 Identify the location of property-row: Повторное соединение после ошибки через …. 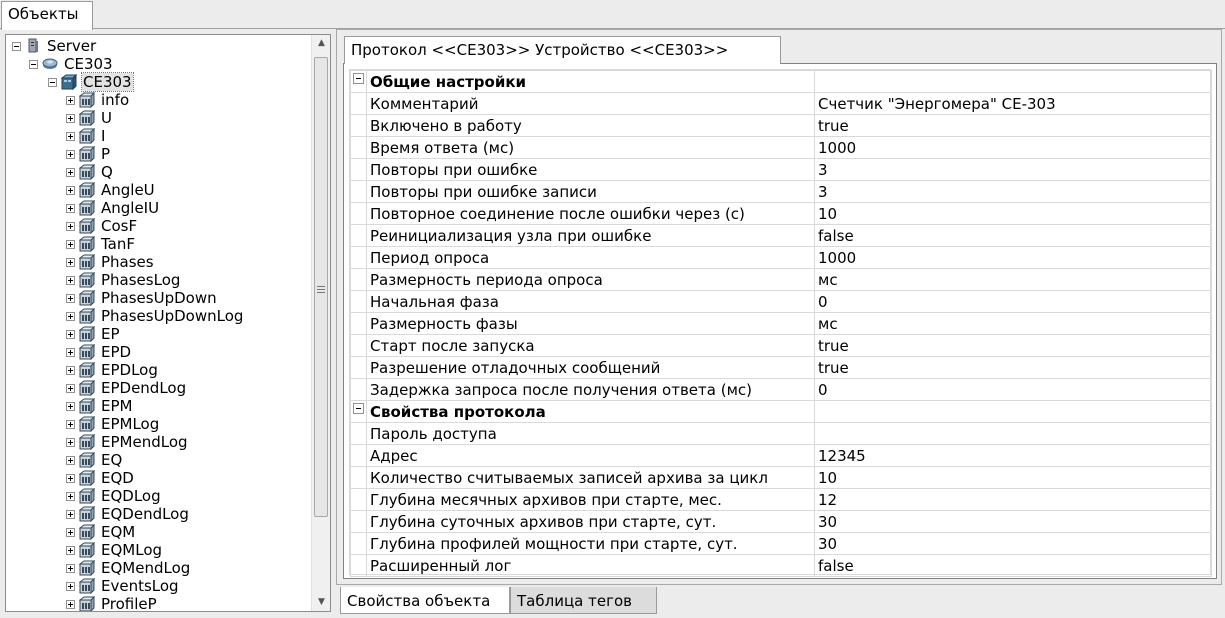
(781, 213).